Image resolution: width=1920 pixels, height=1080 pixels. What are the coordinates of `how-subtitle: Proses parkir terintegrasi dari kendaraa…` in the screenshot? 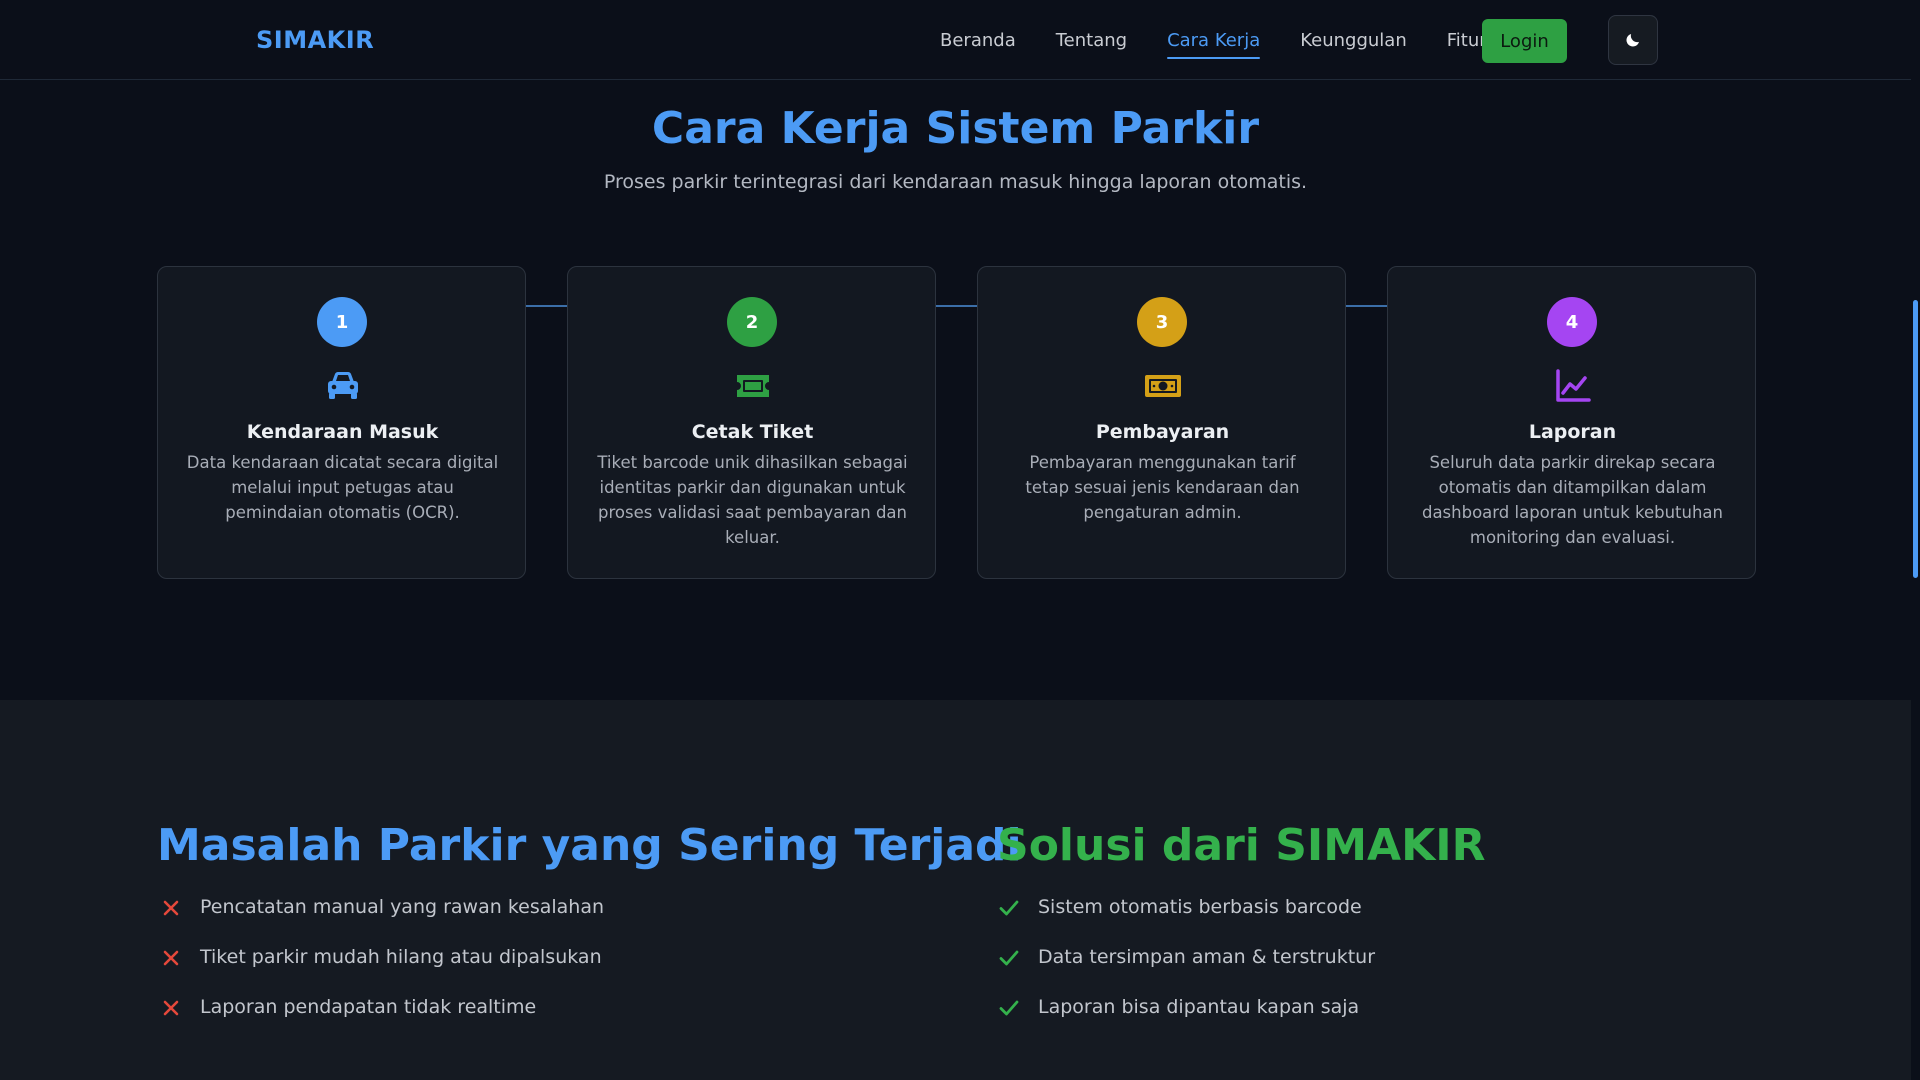 It's located at (955, 182).